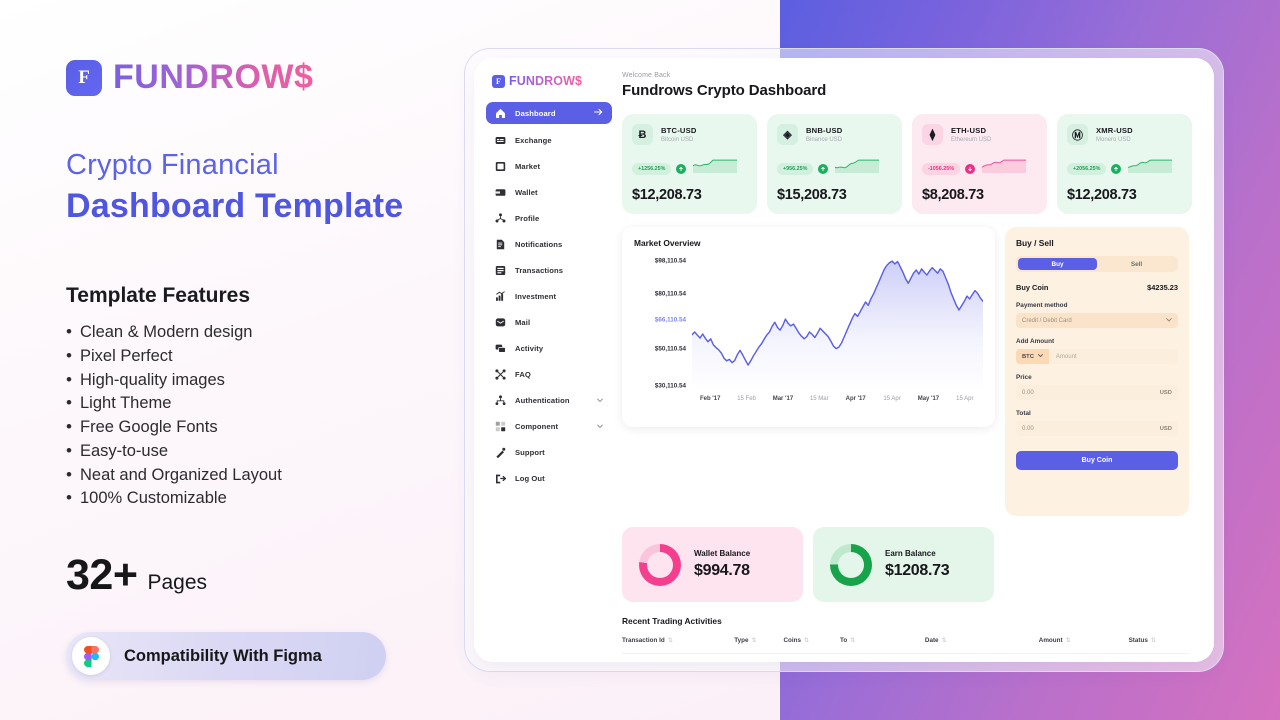  I want to click on sidebar-item-authentication: Authentication, so click(549, 400).